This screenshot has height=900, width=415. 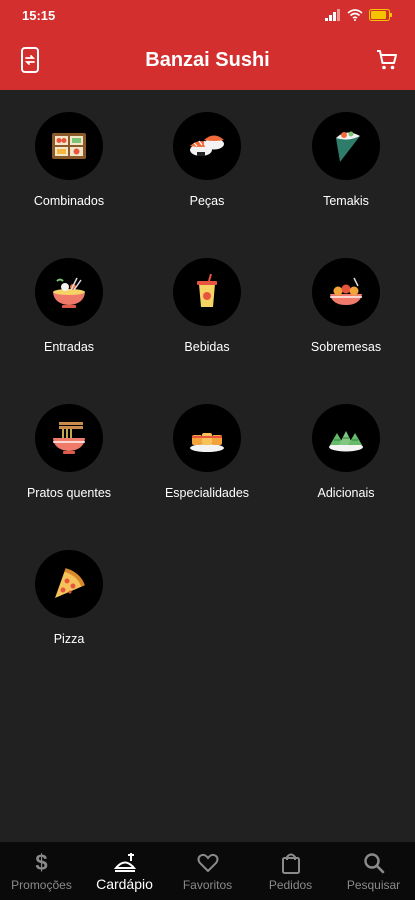 I want to click on dollar-icon: $, so click(x=41, y=862).